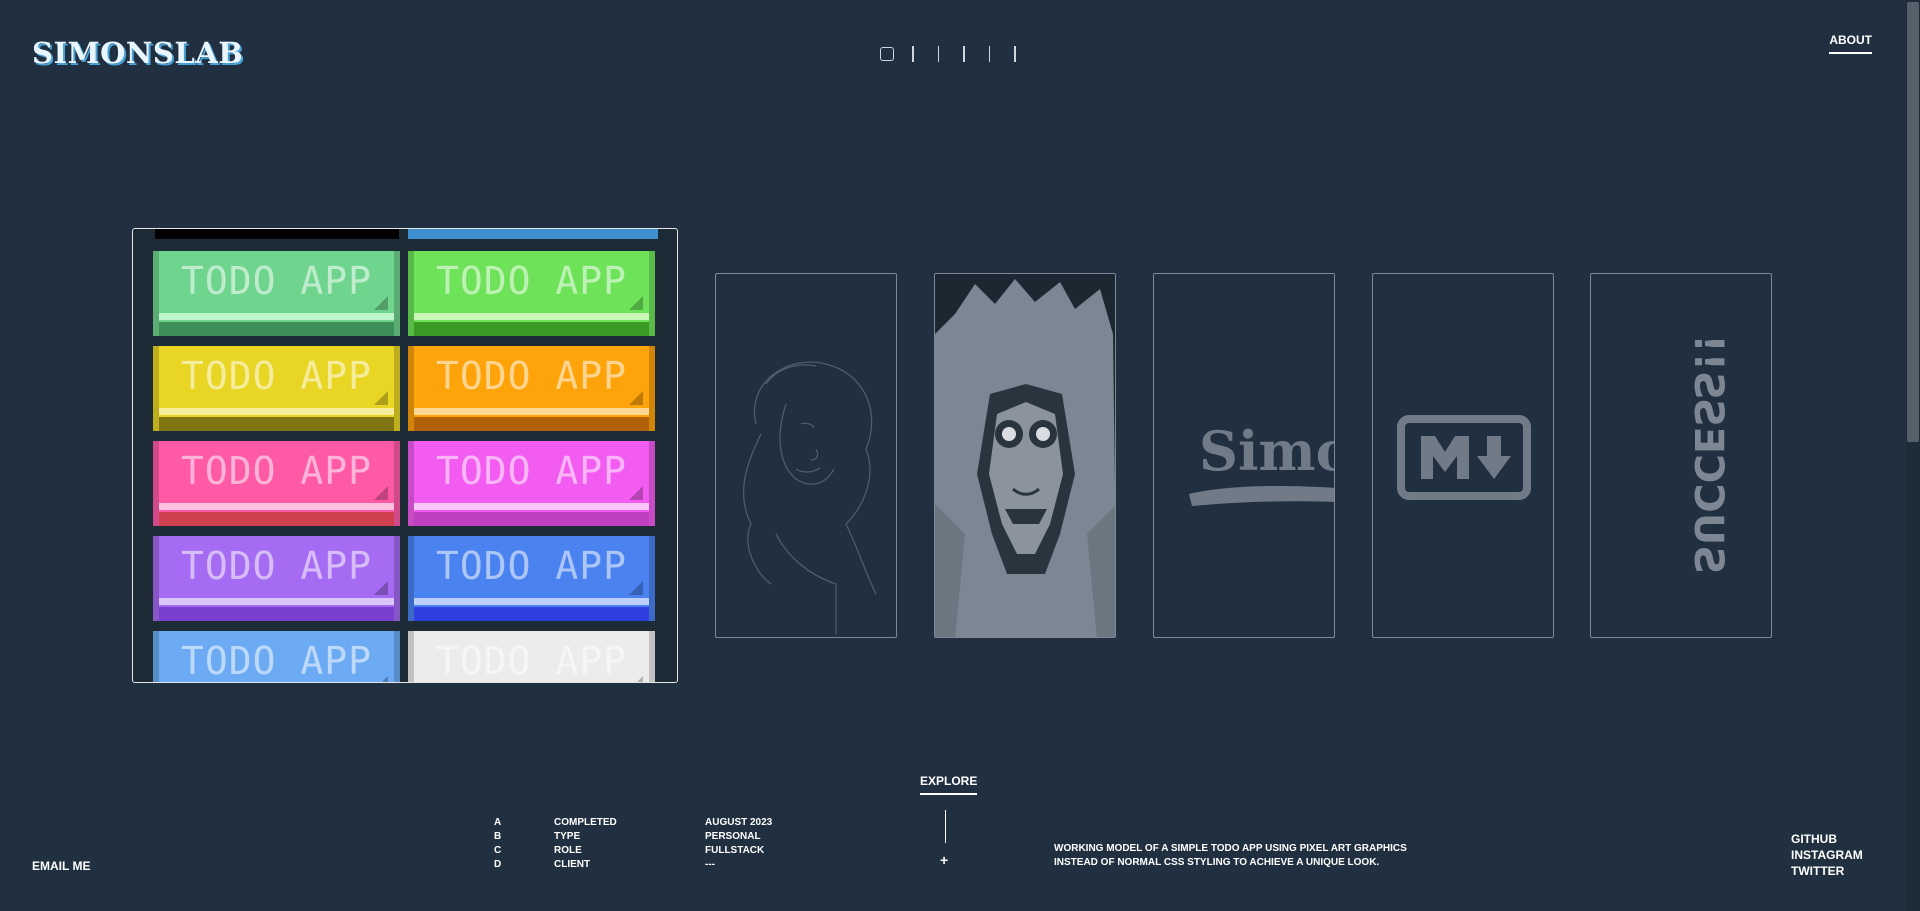 This screenshot has height=911, width=1920. What do you see at coordinates (633, 850) in the screenshot?
I see `meta-row: C ROLE FULLSTACK` at bounding box center [633, 850].